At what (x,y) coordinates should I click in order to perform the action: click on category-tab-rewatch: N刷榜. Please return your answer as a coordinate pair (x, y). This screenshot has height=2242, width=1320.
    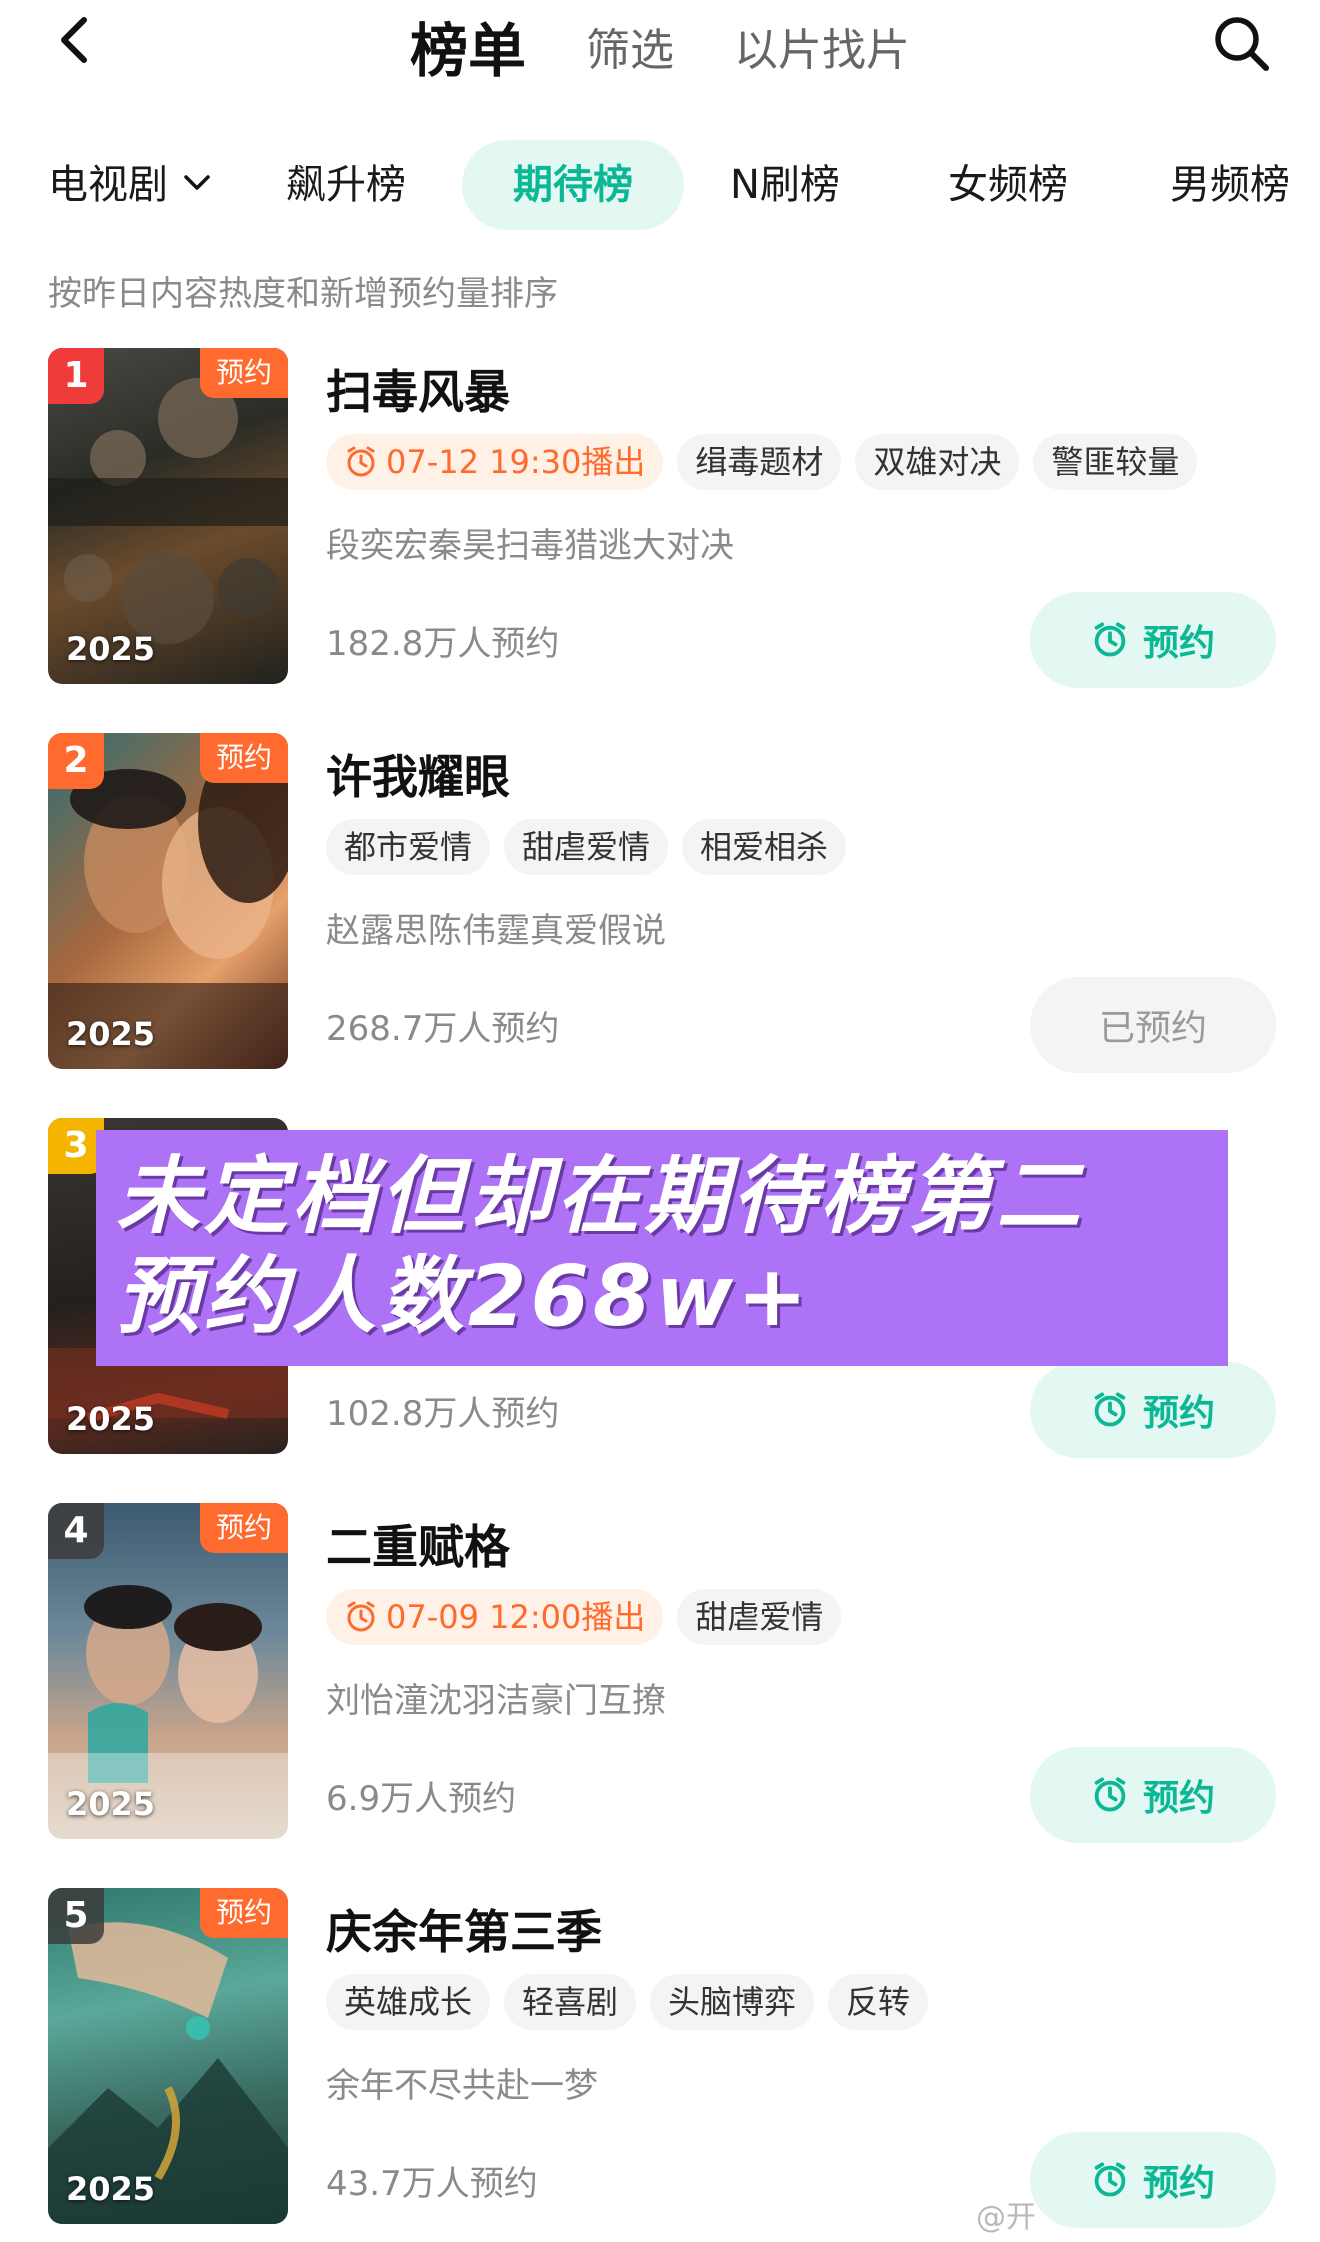
    Looking at the image, I should click on (785, 185).